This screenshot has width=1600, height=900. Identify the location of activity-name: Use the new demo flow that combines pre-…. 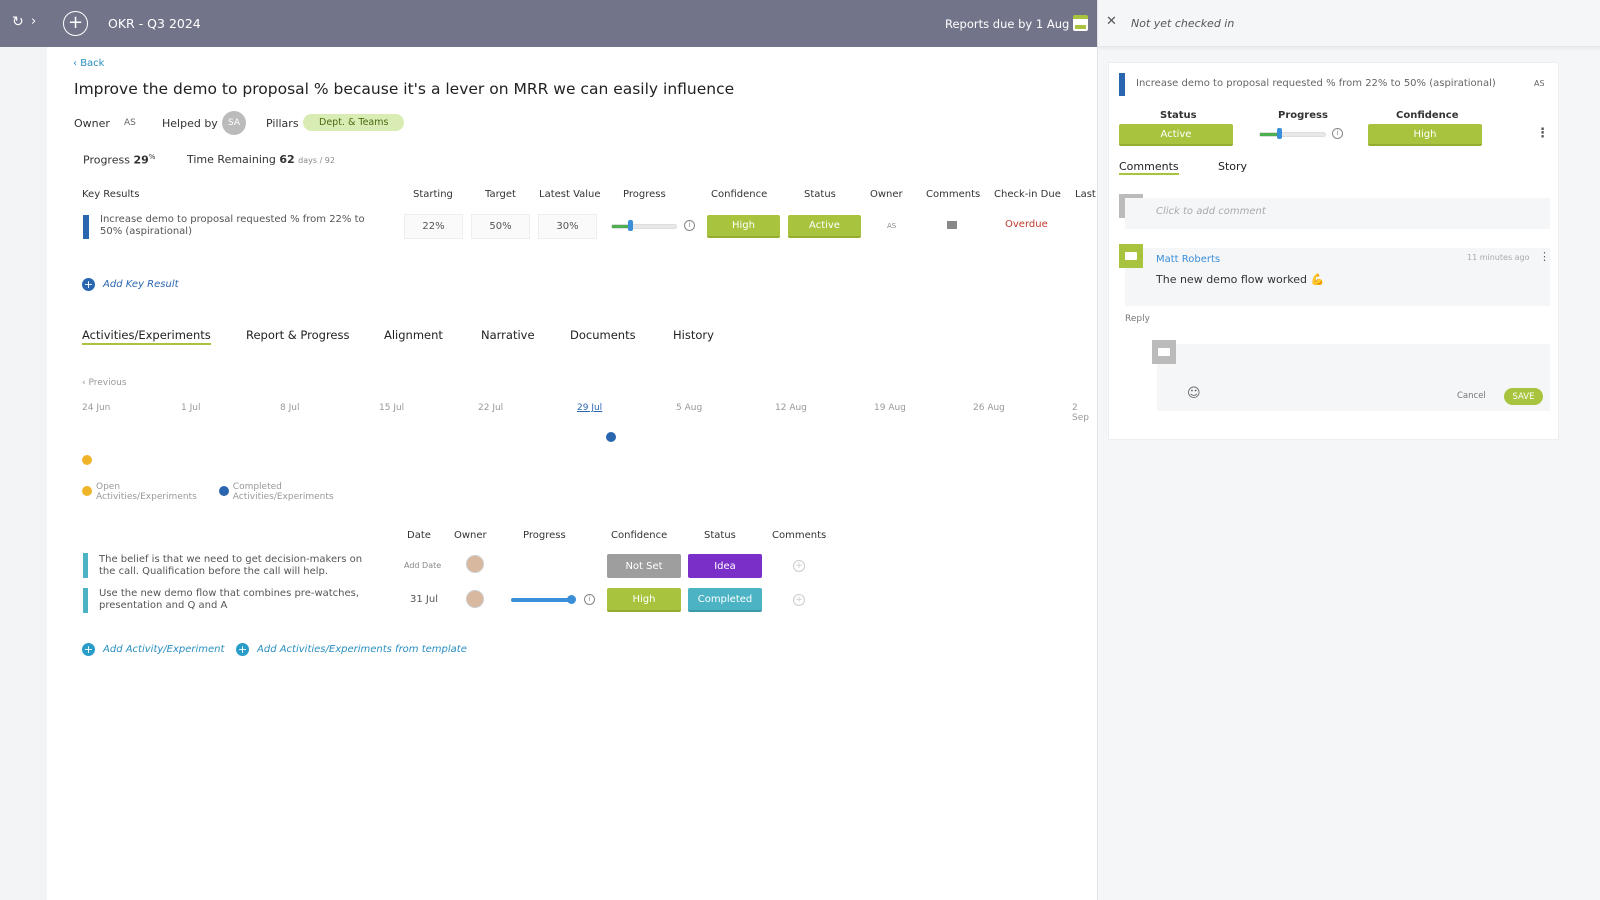
(239, 600).